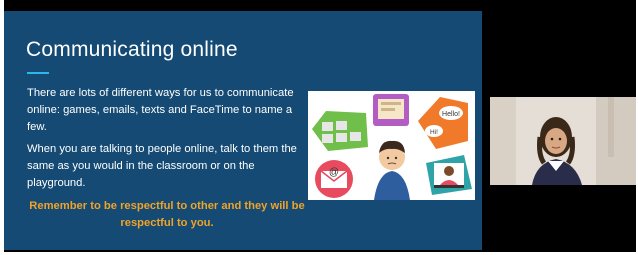 This screenshot has height=255, width=638. What do you see at coordinates (391, 110) in the screenshot?
I see `tablet-icon` at bounding box center [391, 110].